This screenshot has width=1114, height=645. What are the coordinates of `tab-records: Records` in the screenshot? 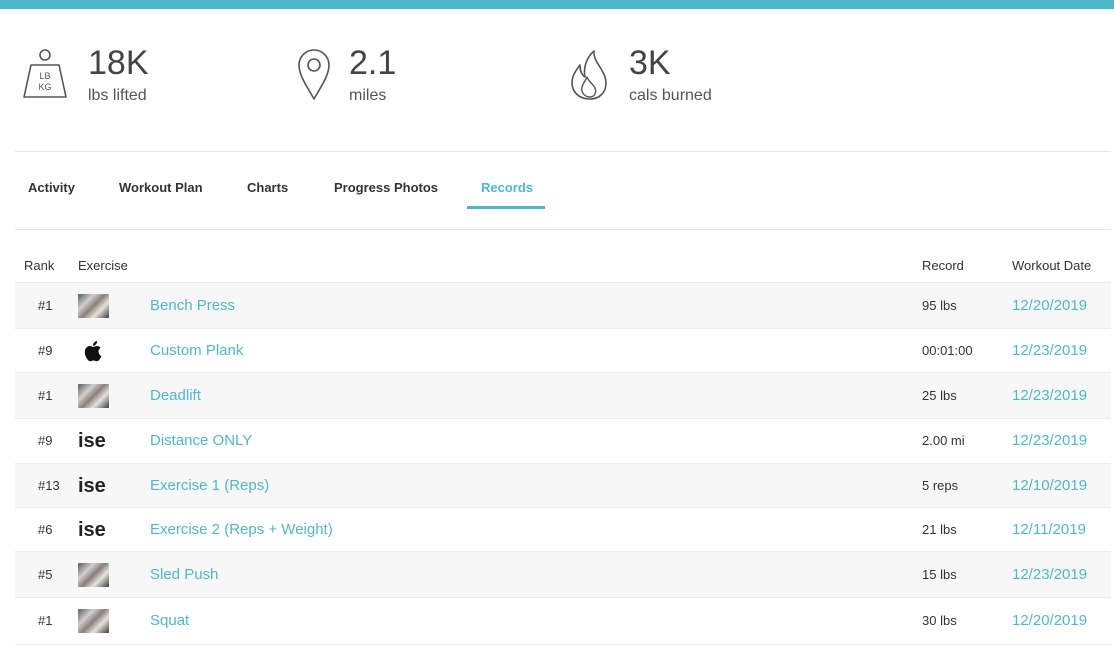 It's located at (507, 187).